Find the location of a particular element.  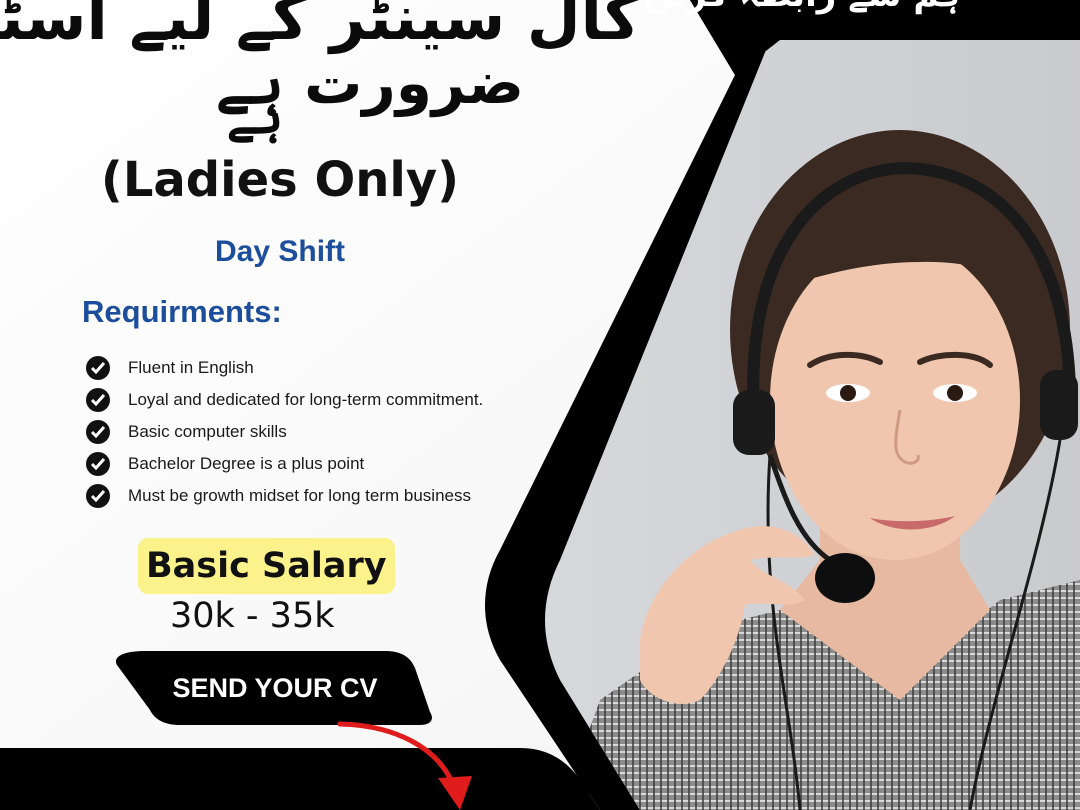

requirement-item: Bachelor Degree is a plus point is located at coordinates (284, 464).